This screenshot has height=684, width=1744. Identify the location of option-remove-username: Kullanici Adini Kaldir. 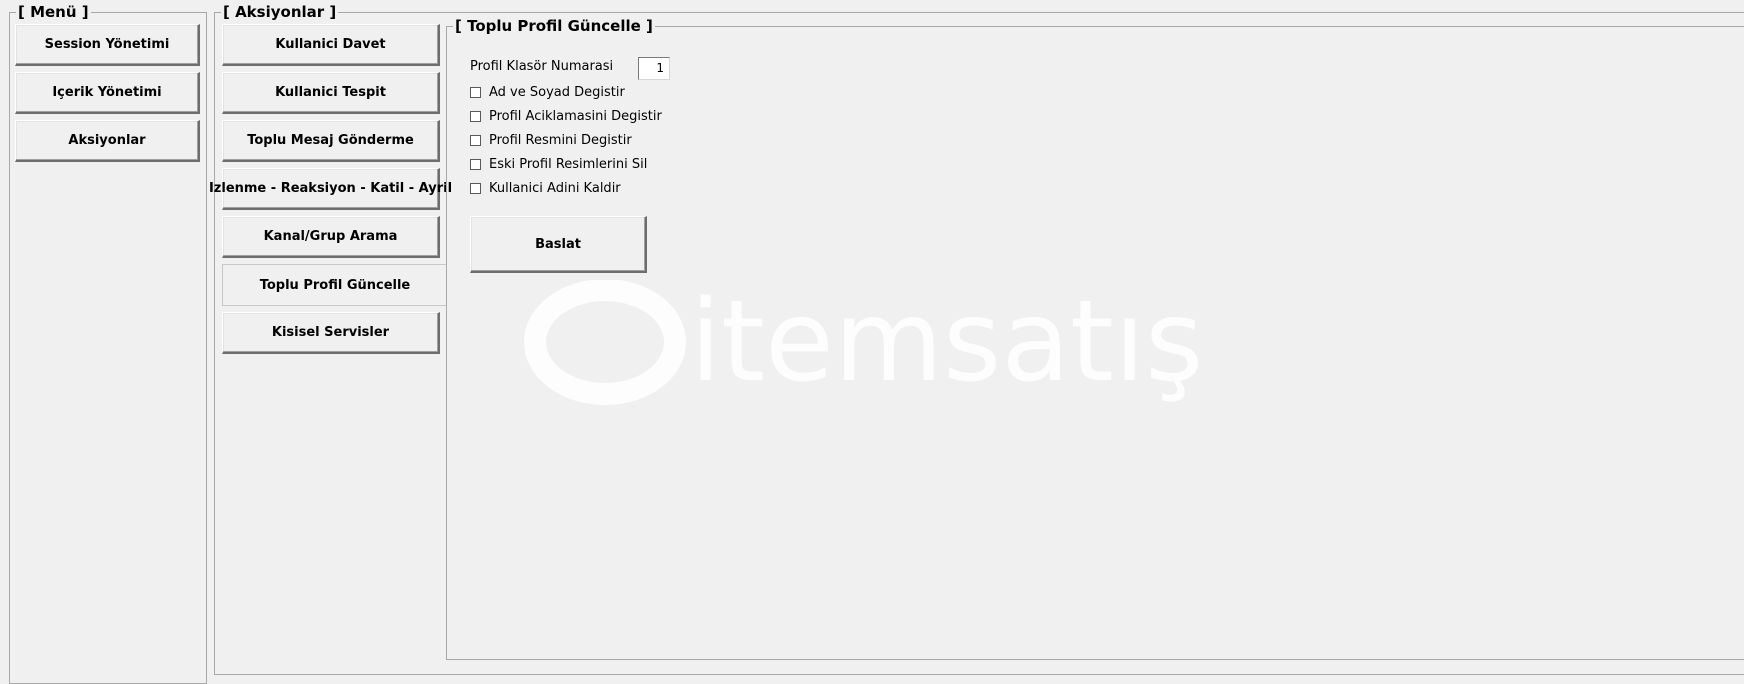
(545, 188).